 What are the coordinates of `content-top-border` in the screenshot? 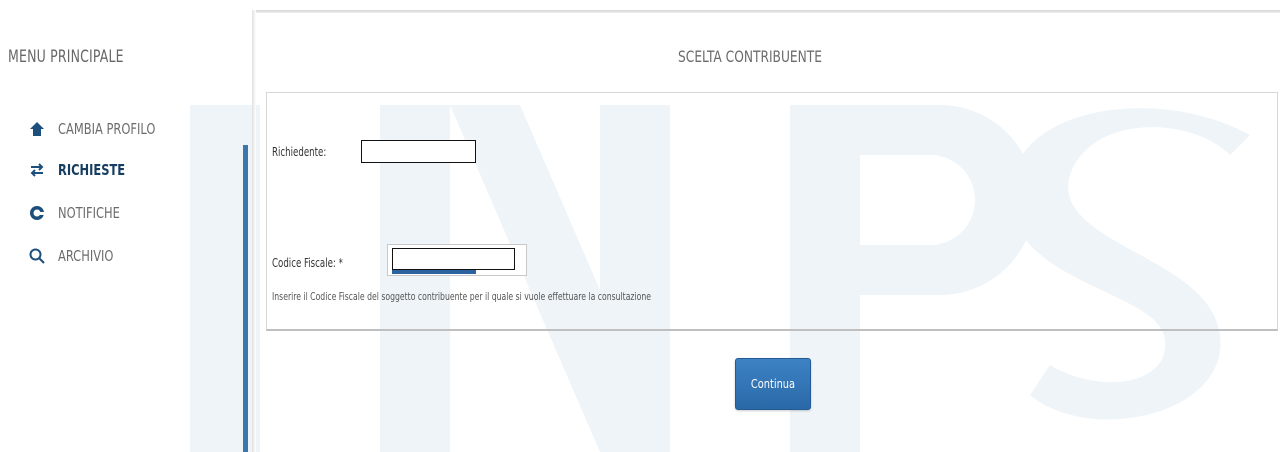 It's located at (766, 11).